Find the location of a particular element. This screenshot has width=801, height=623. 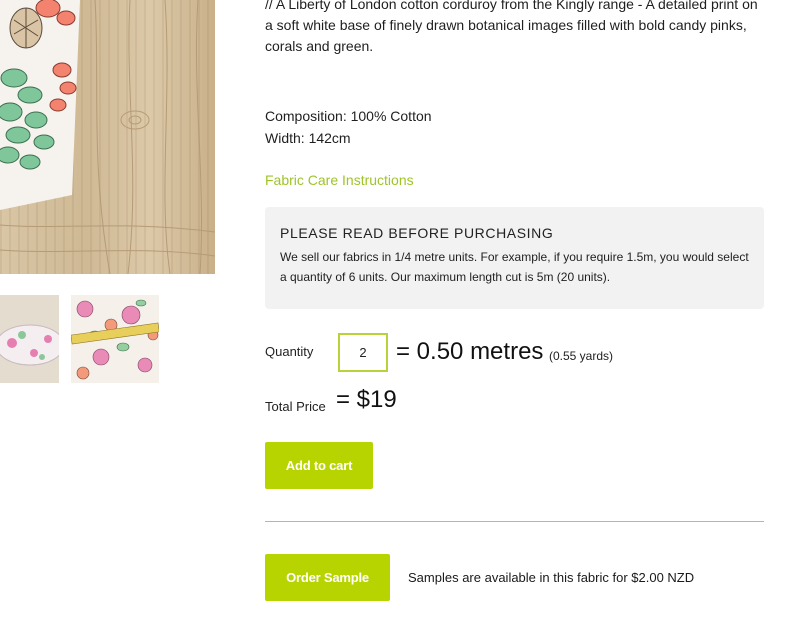

quantity-label: Quantity is located at coordinates (289, 351).